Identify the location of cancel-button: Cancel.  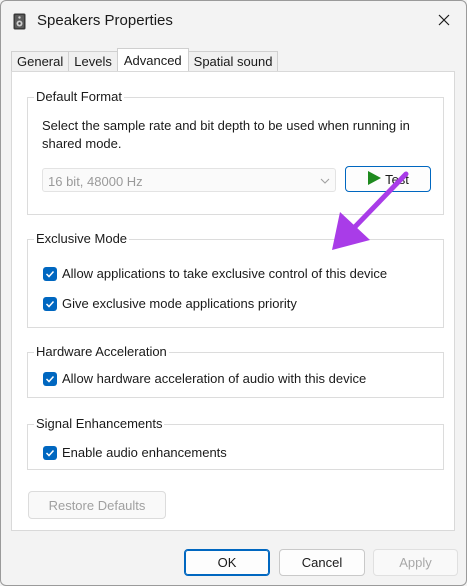
(322, 562).